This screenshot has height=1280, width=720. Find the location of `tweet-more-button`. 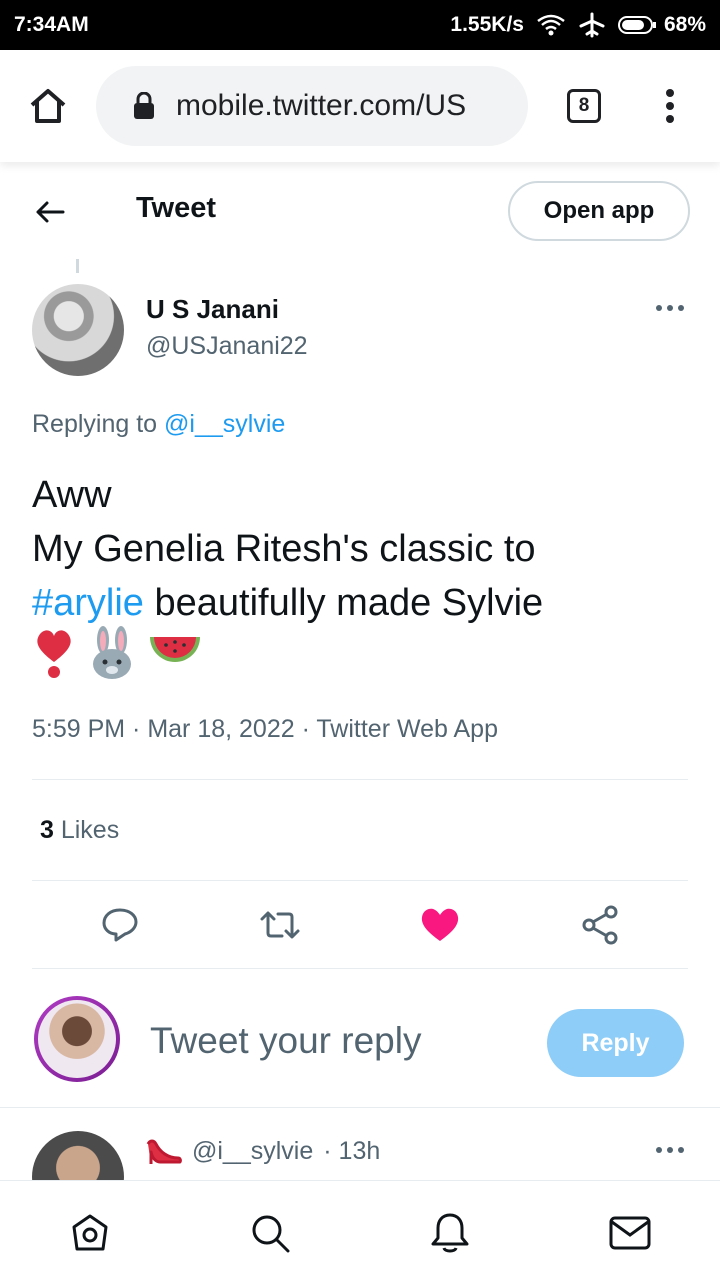

tweet-more-button is located at coordinates (670, 308).